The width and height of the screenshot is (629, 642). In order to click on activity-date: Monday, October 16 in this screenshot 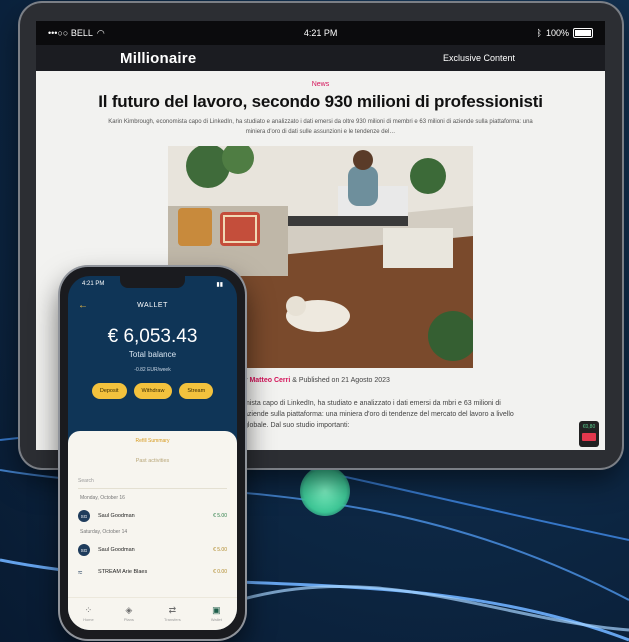, I will do `click(102, 498)`.